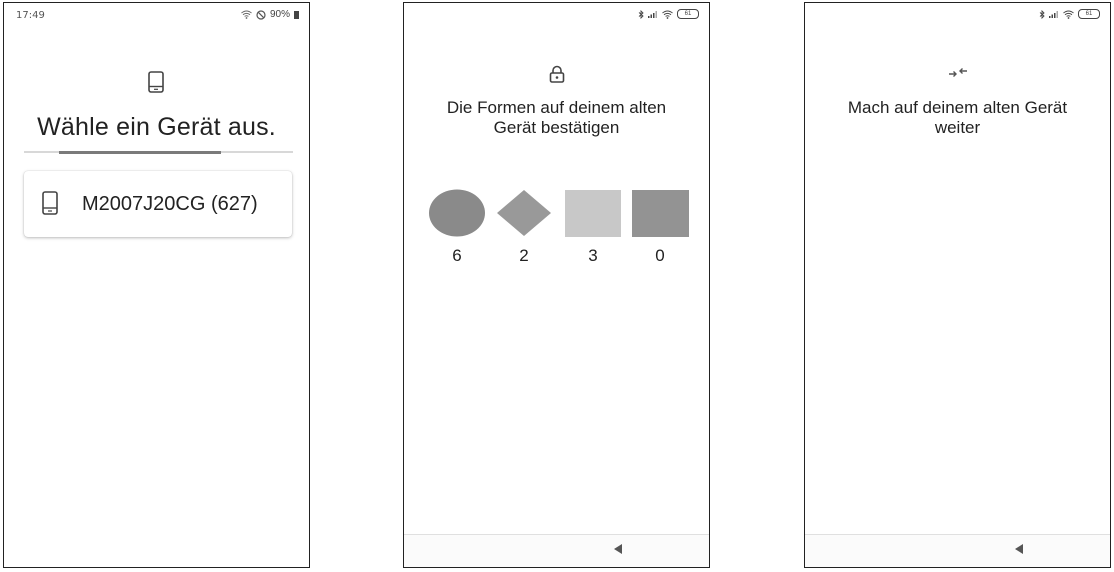 The height and width of the screenshot is (572, 1114). I want to click on shape-square-dark, so click(660, 213).